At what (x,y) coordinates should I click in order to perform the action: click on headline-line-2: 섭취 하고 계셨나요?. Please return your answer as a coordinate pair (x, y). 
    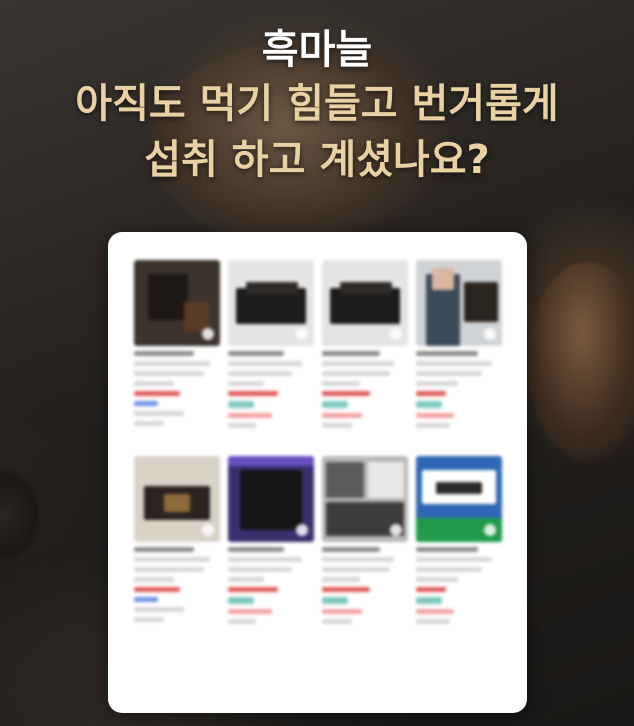
    Looking at the image, I should click on (317, 160).